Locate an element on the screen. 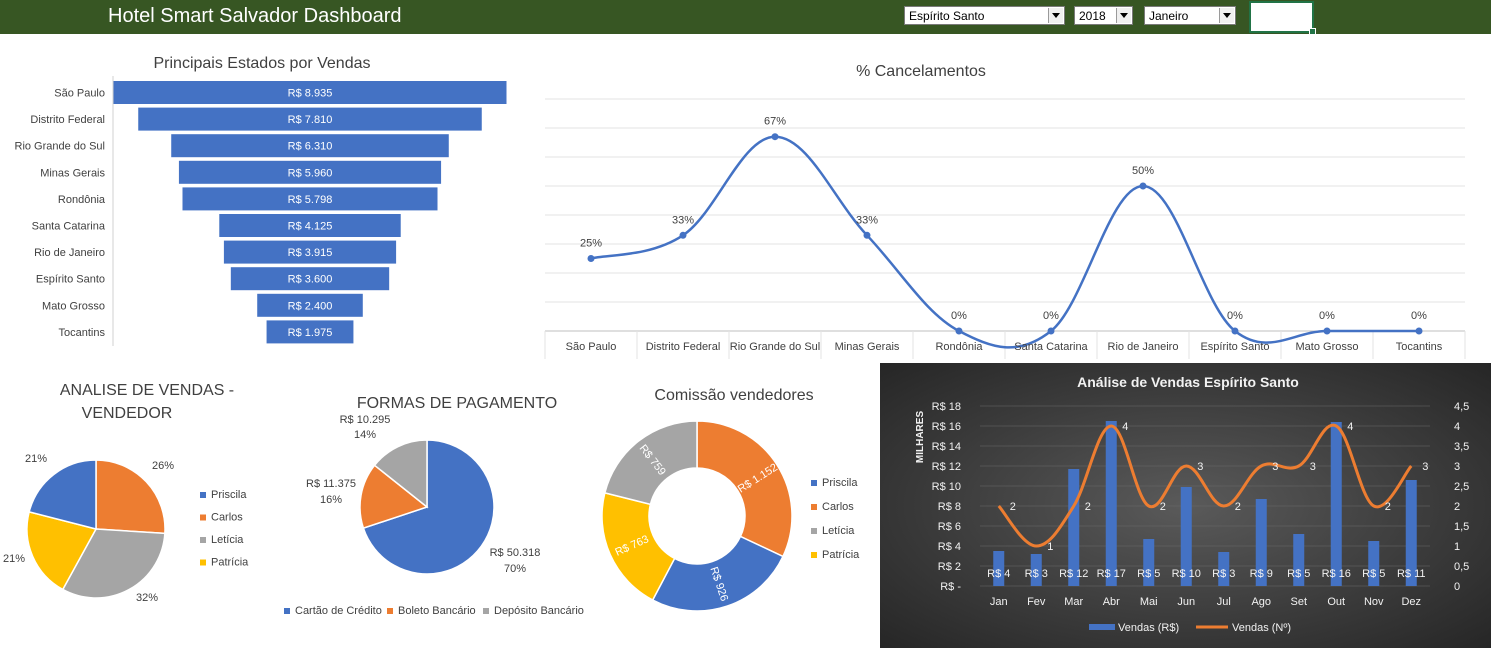  year-dropdown-value: 2018 is located at coordinates (1092, 16).